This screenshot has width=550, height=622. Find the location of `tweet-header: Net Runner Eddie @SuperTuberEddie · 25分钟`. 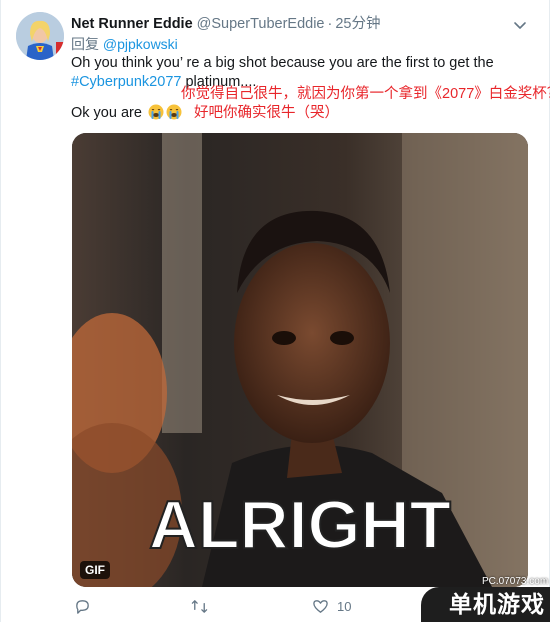

tweet-header: Net Runner Eddie @SuperTuberEddie · 25分钟 is located at coordinates (291, 24).